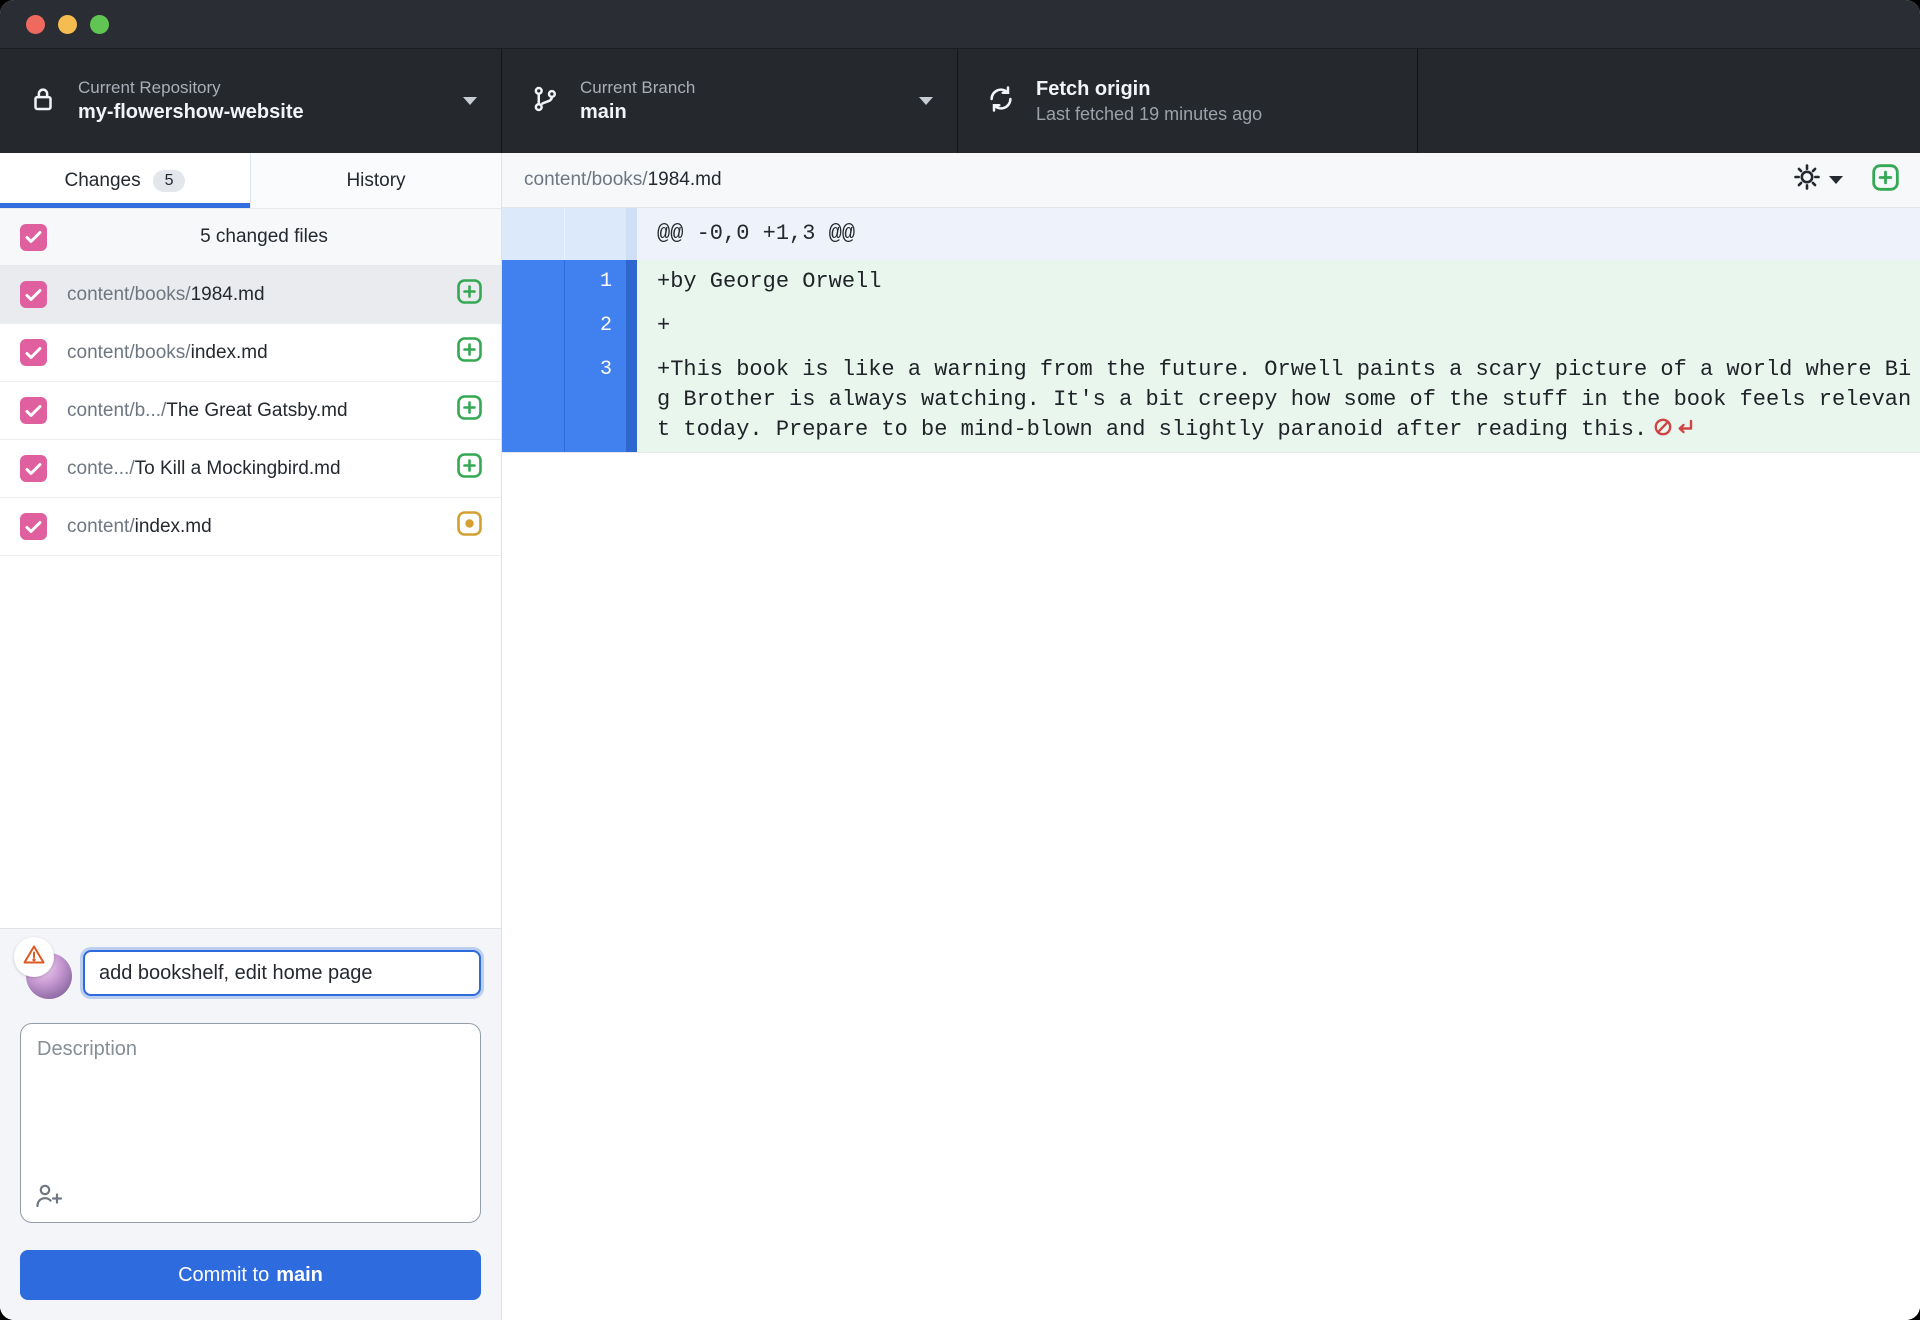 Image resolution: width=1920 pixels, height=1320 pixels. I want to click on file-row-books-index: content/books/index.md, so click(250, 353).